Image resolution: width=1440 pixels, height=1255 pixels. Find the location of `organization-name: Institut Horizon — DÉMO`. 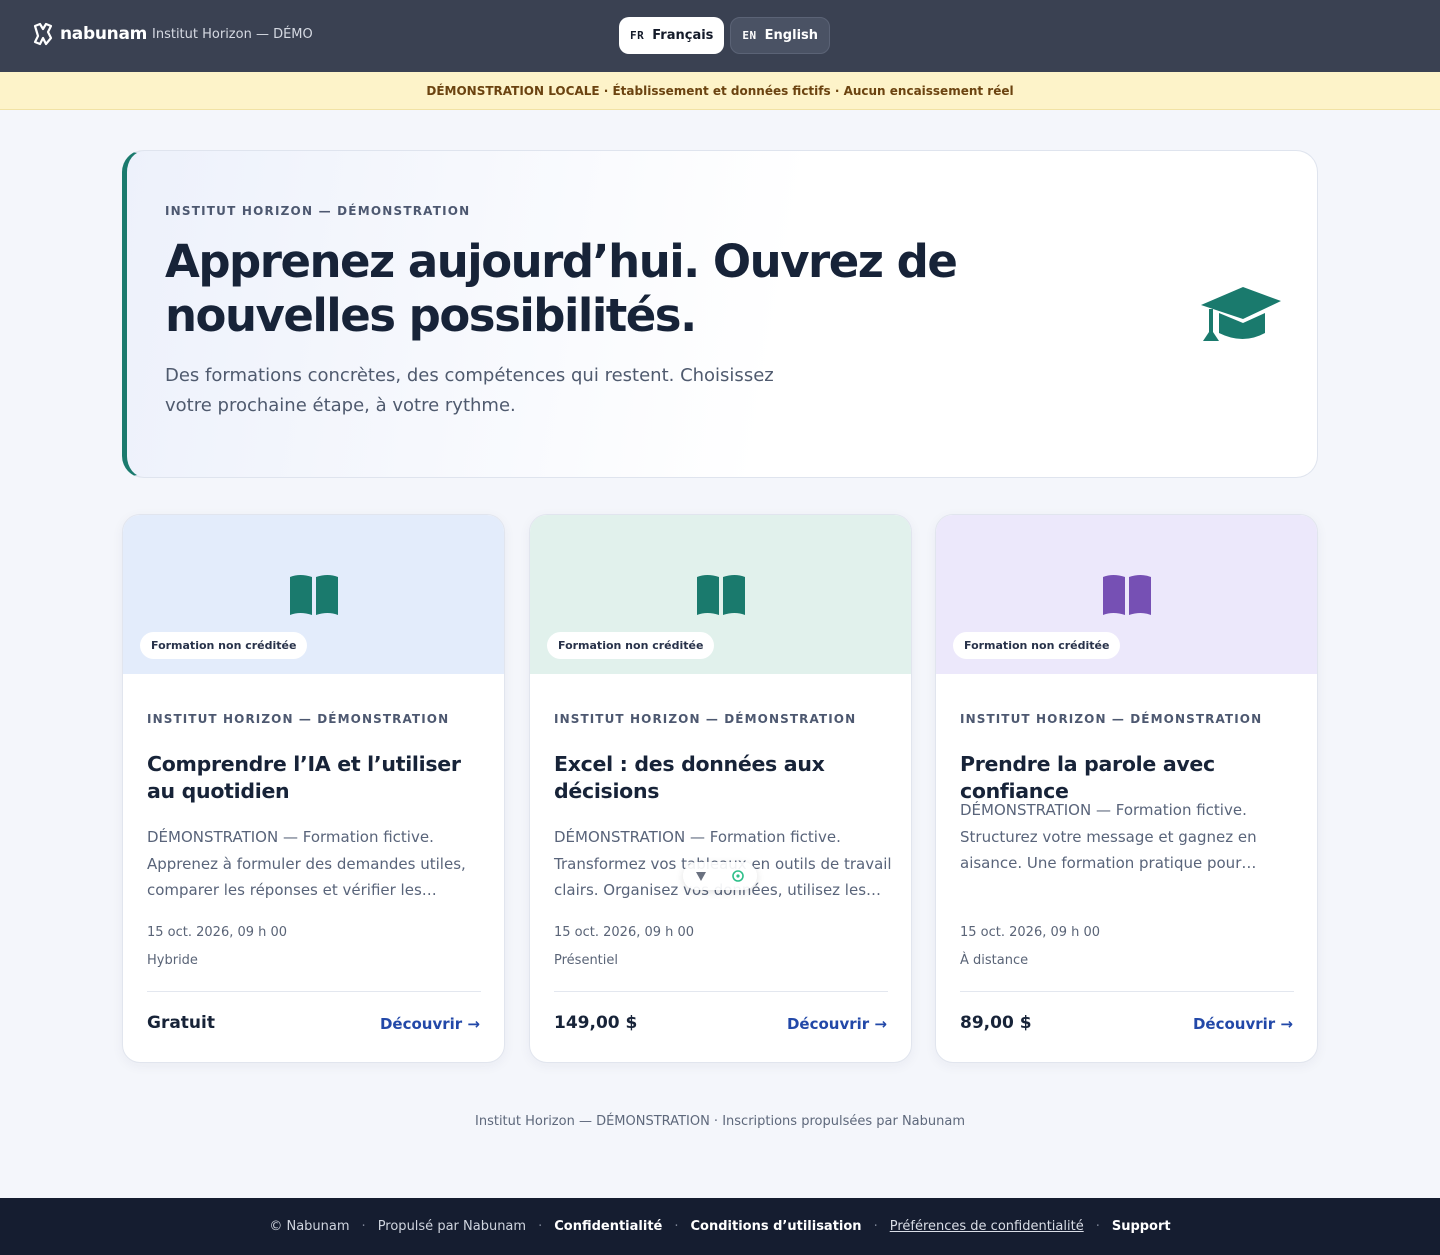

organization-name: Institut Horizon — DÉMO is located at coordinates (232, 34).